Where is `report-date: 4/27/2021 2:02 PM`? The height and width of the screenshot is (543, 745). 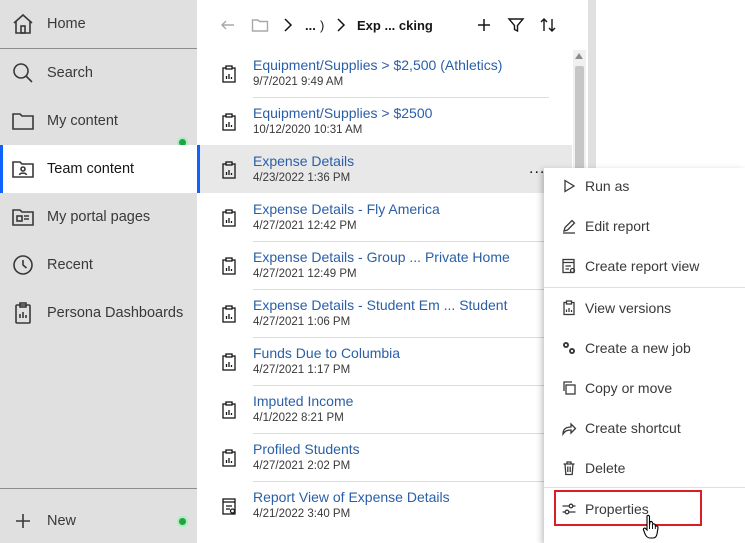
report-date: 4/27/2021 2:02 PM is located at coordinates (302, 466).